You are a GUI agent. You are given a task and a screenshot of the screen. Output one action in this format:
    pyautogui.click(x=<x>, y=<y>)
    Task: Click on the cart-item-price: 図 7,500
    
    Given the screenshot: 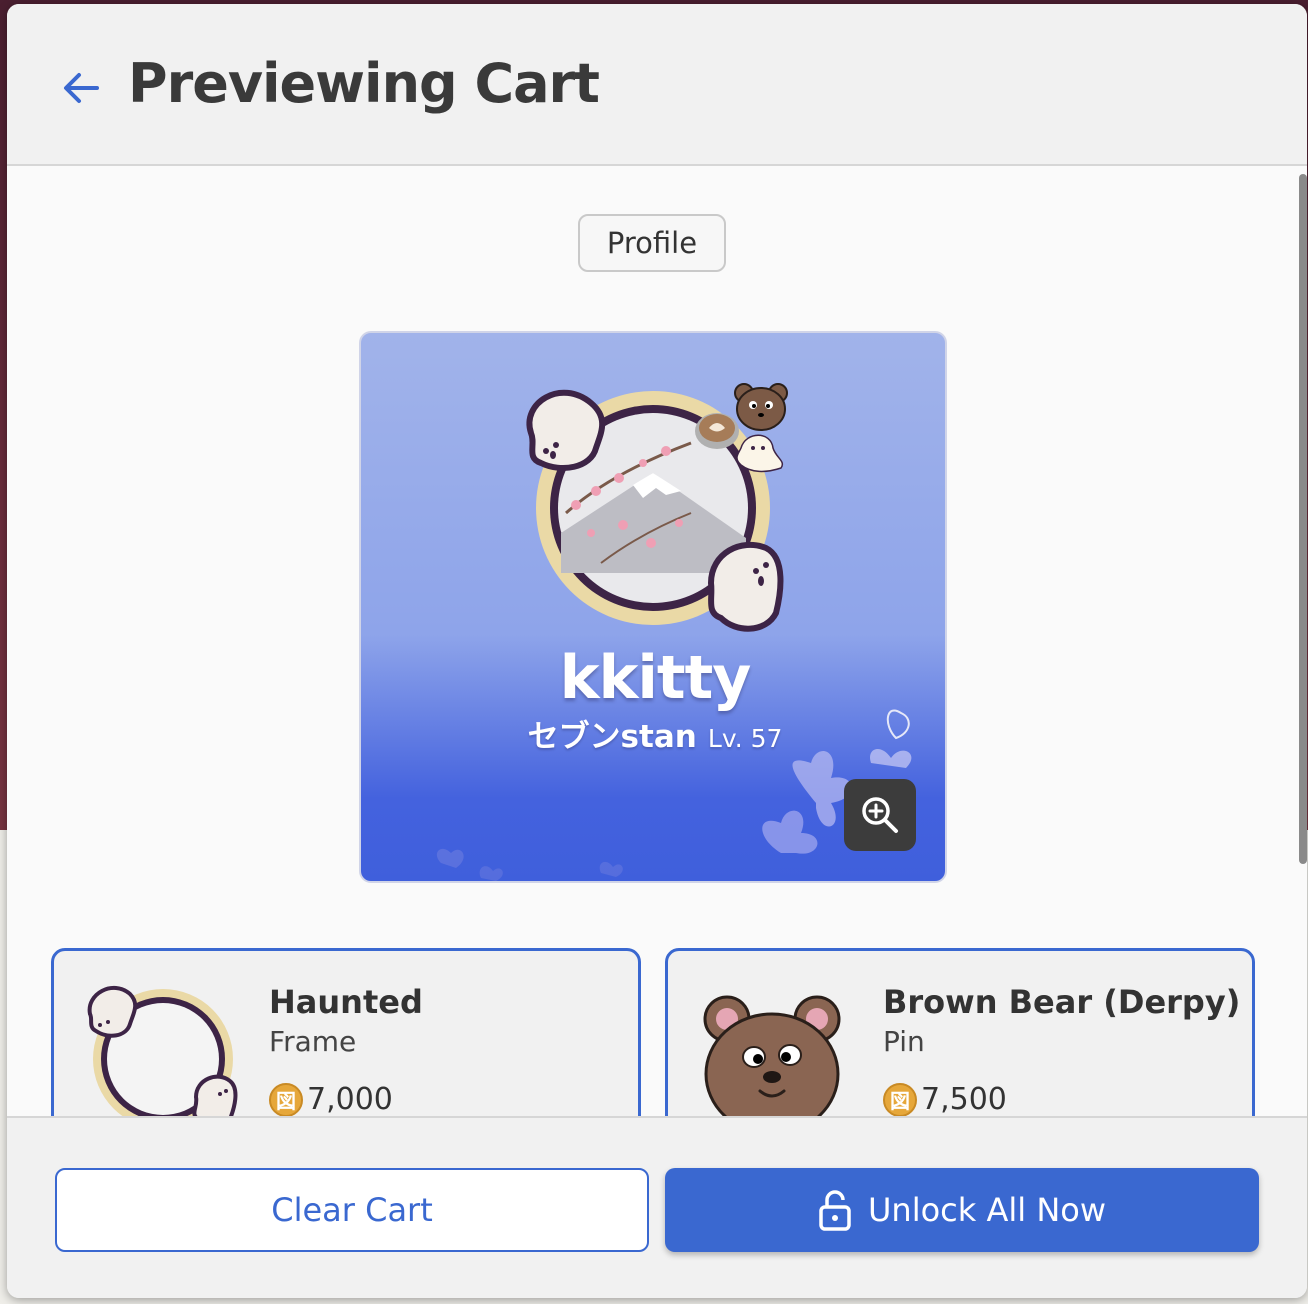 What is the action you would take?
    pyautogui.click(x=945, y=1099)
    